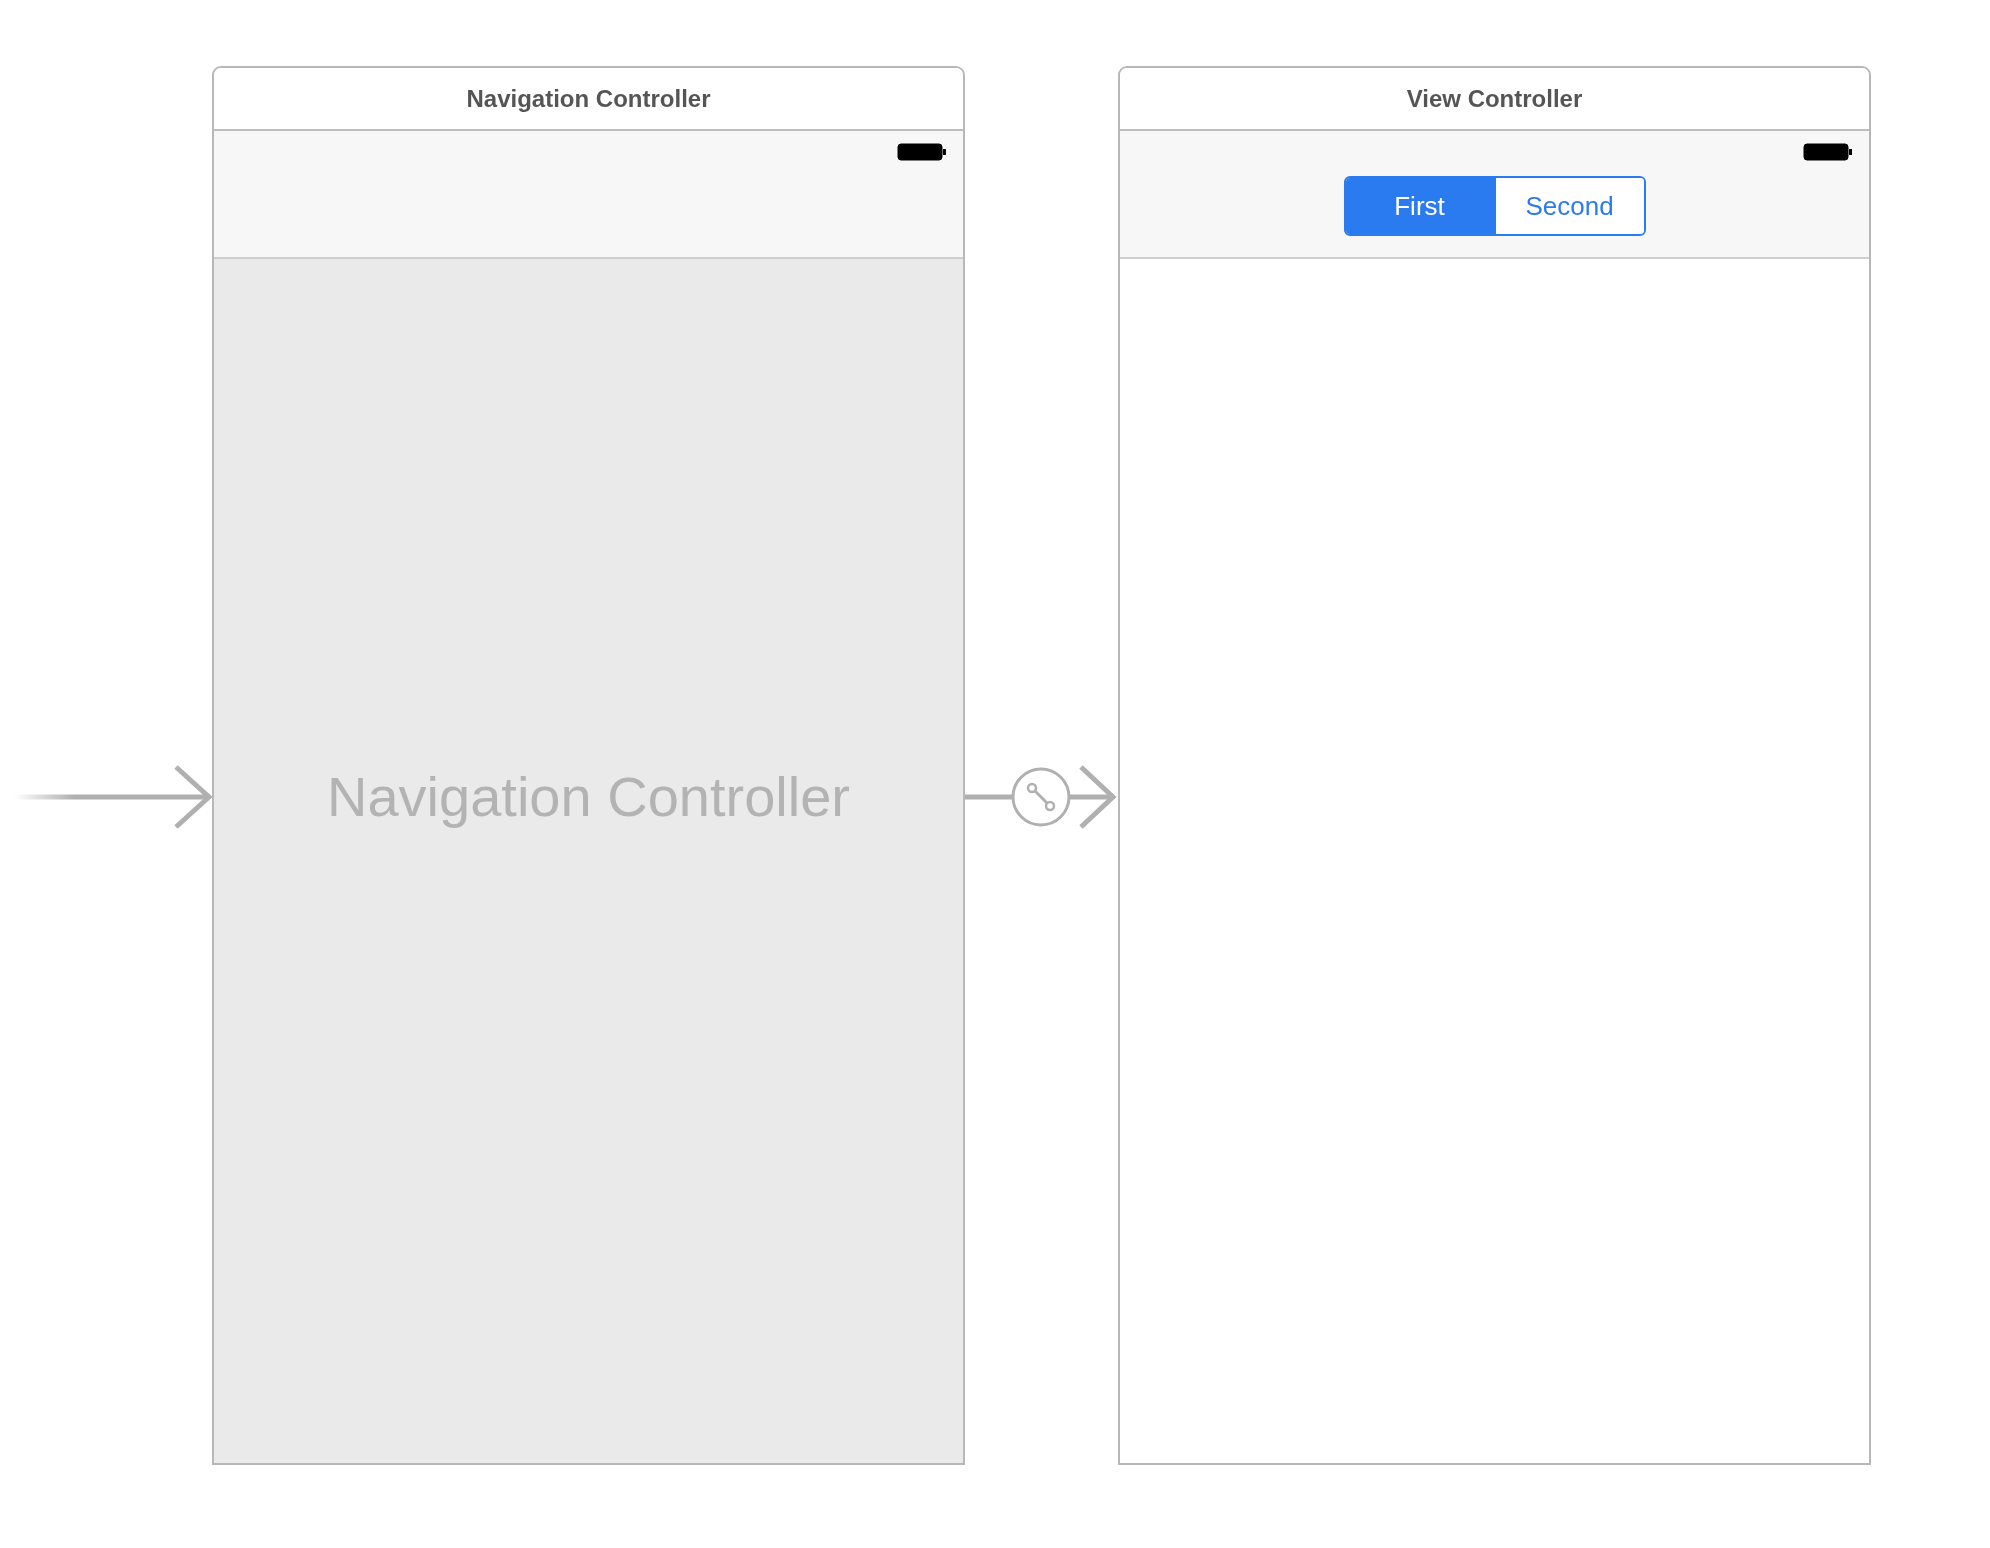  What do you see at coordinates (588, 98) in the screenshot?
I see `scene-title: Navigation Controller` at bounding box center [588, 98].